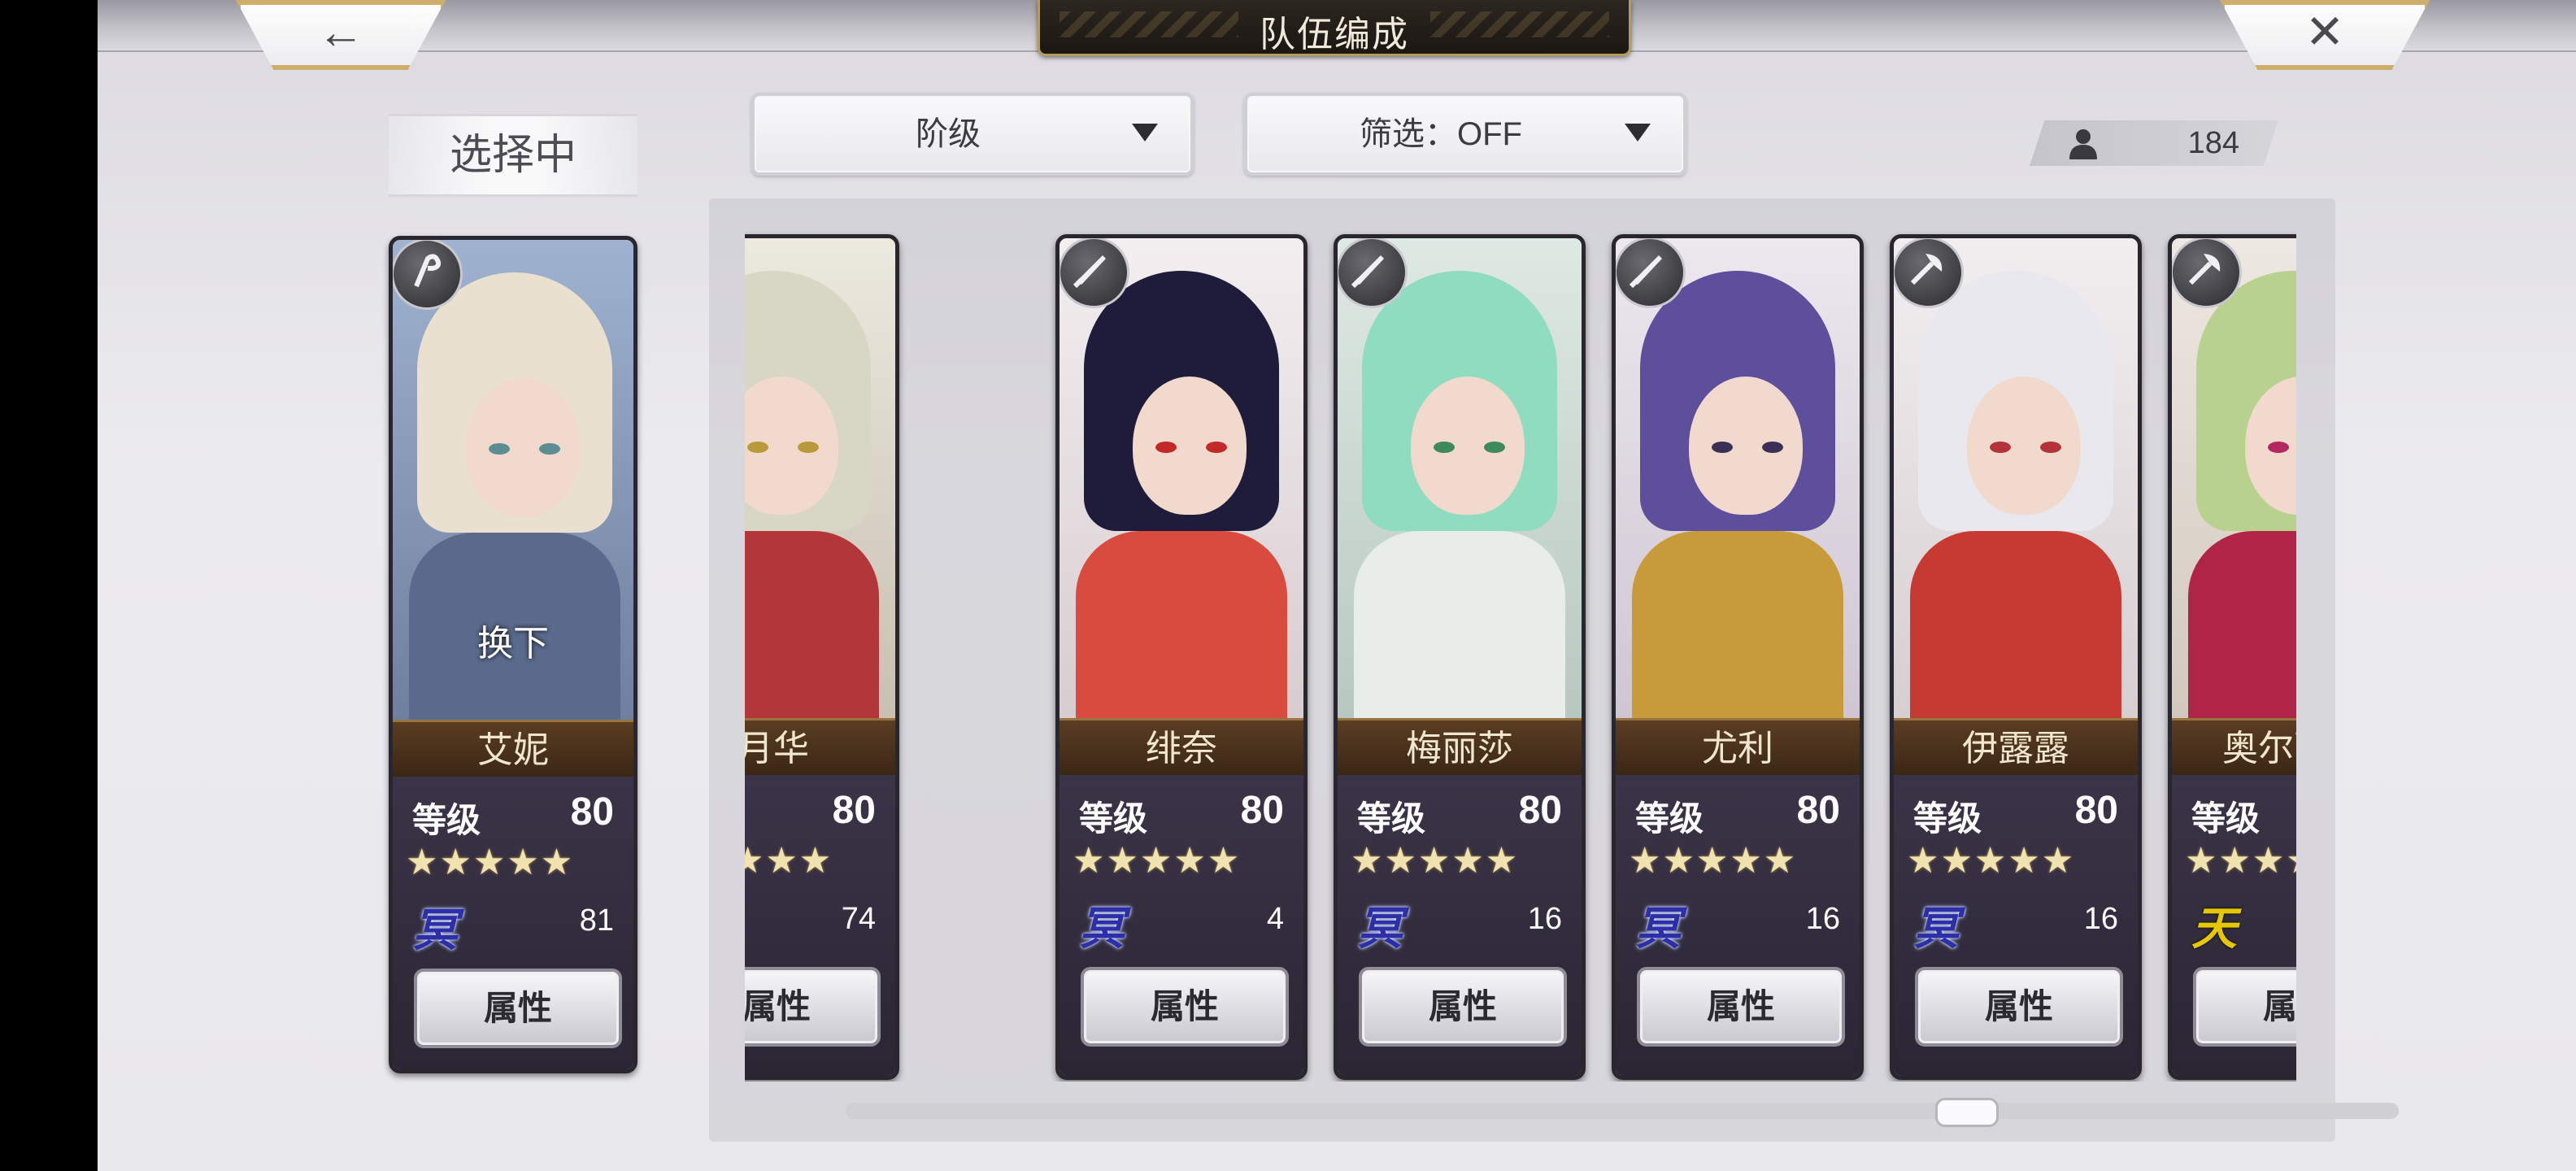 The height and width of the screenshot is (1171, 2576). I want to click on selection-label: 选择中, so click(513, 155).